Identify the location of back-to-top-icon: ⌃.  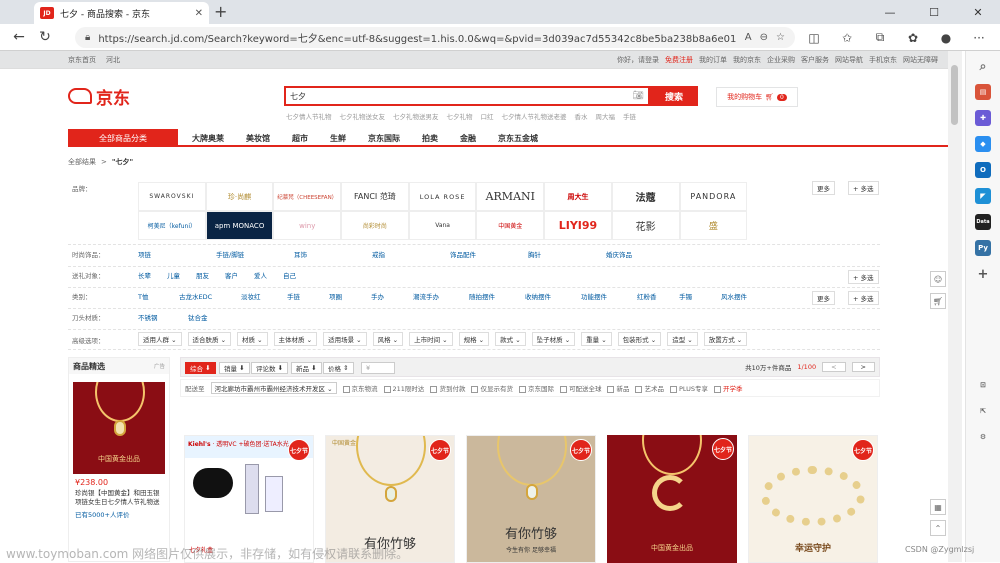
(938, 528).